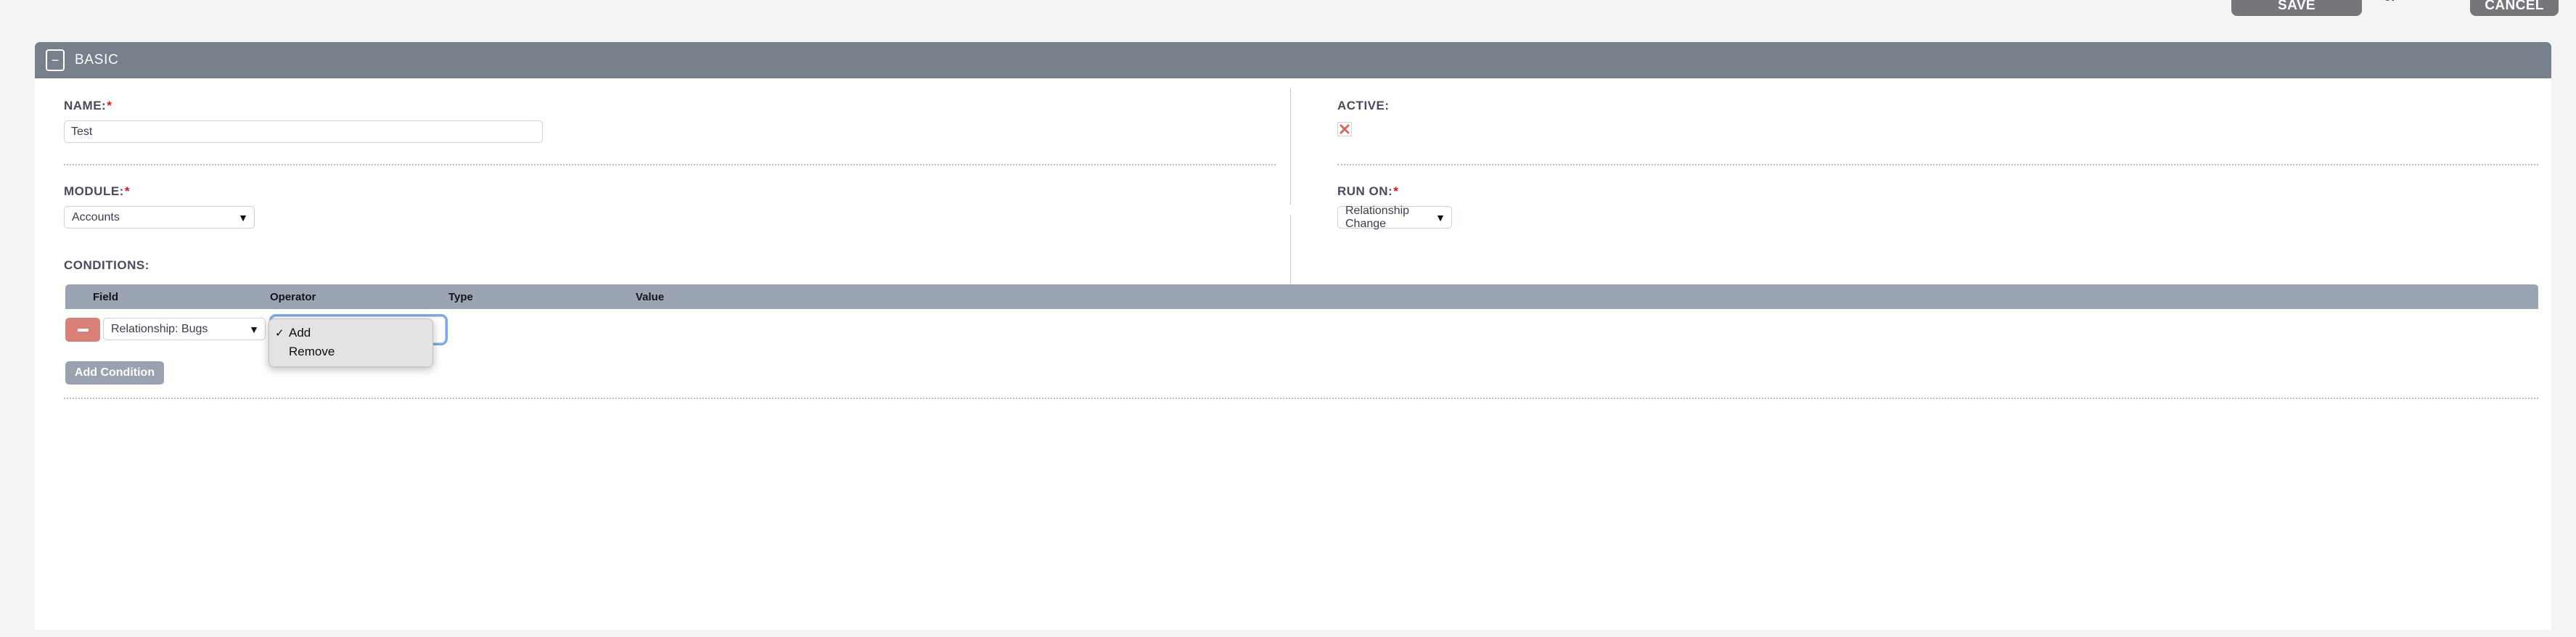  Describe the element at coordinates (350, 351) in the screenshot. I see `dropdown-option-remove: Remove` at that location.